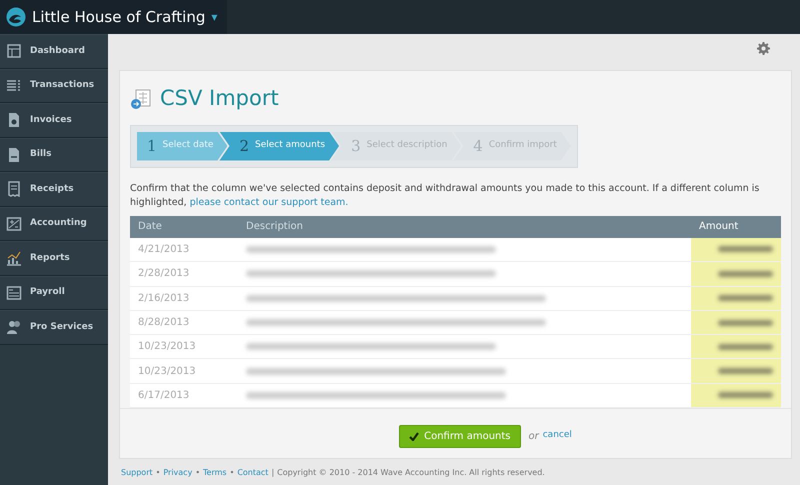 The width and height of the screenshot is (800, 485). I want to click on cancel-link: cancel, so click(557, 436).